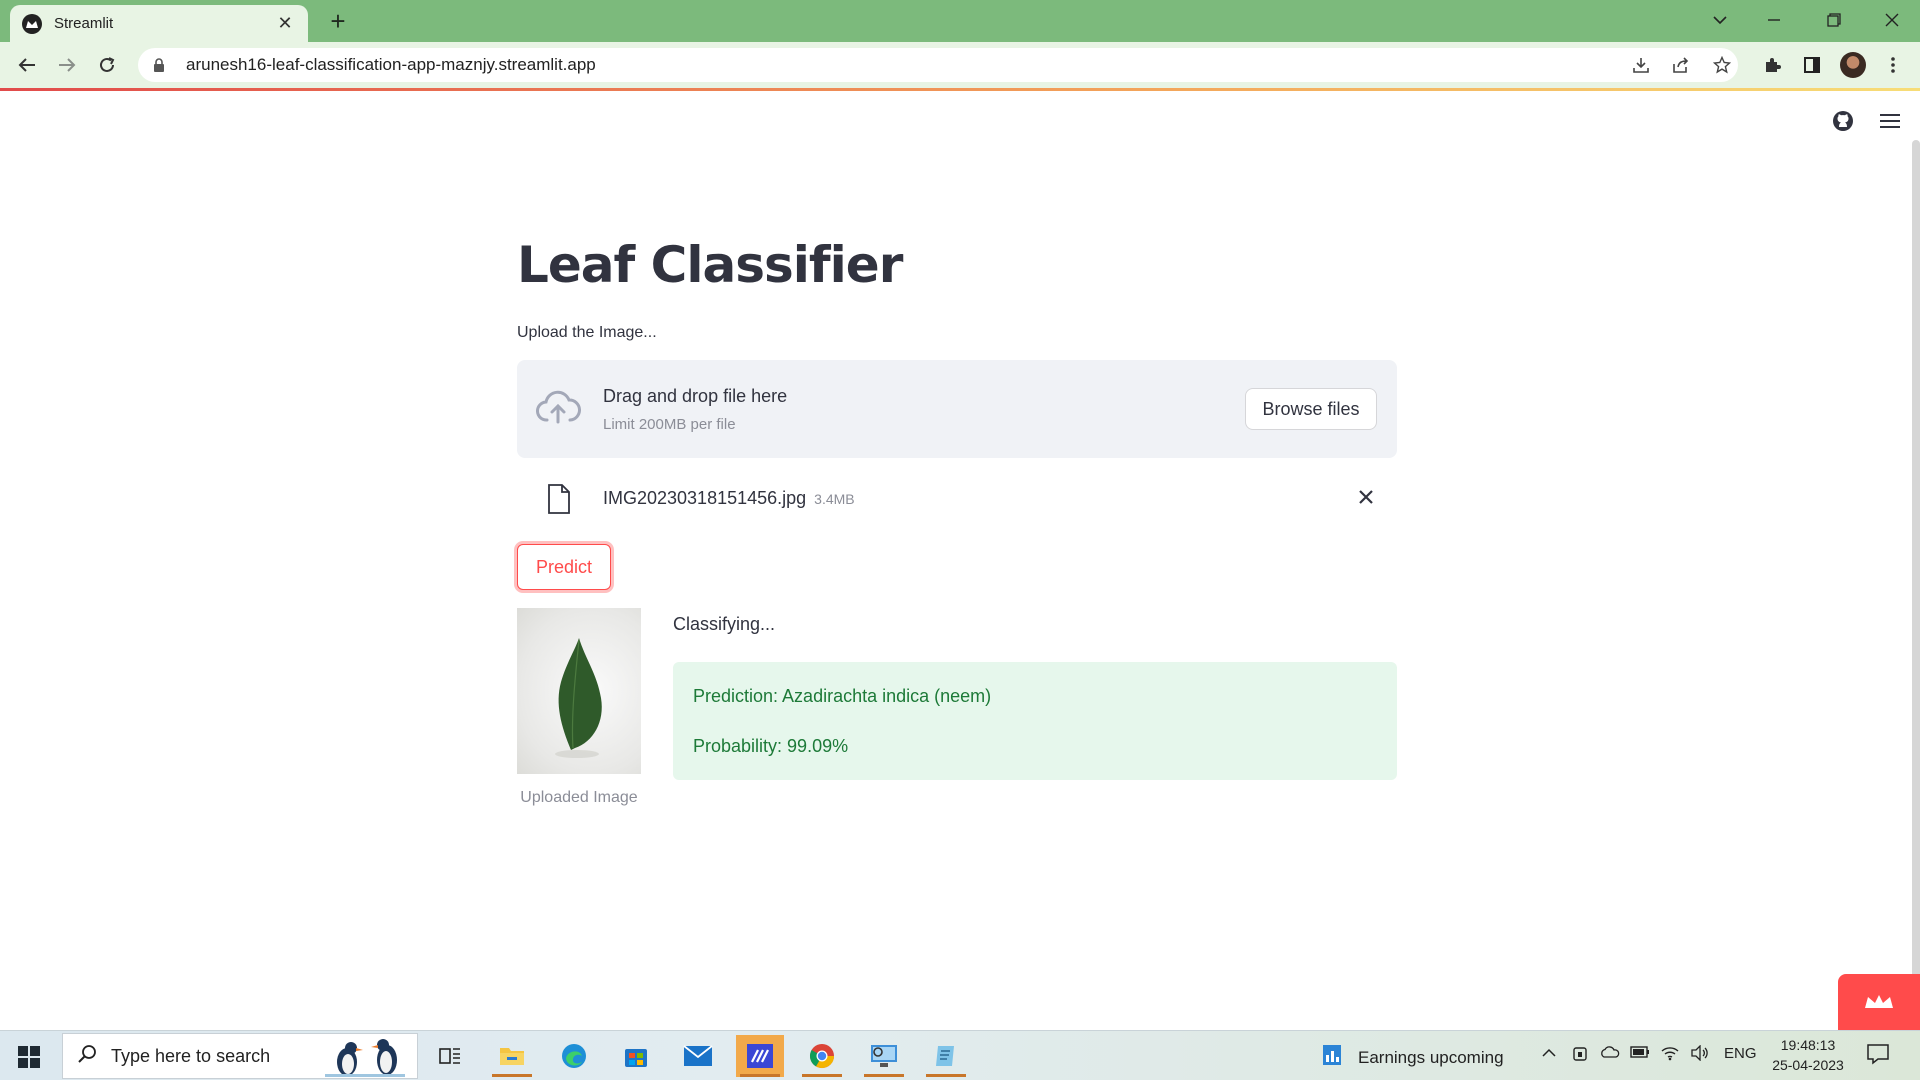  Describe the element at coordinates (27, 65) in the screenshot. I see `back-arrow-icon` at that location.